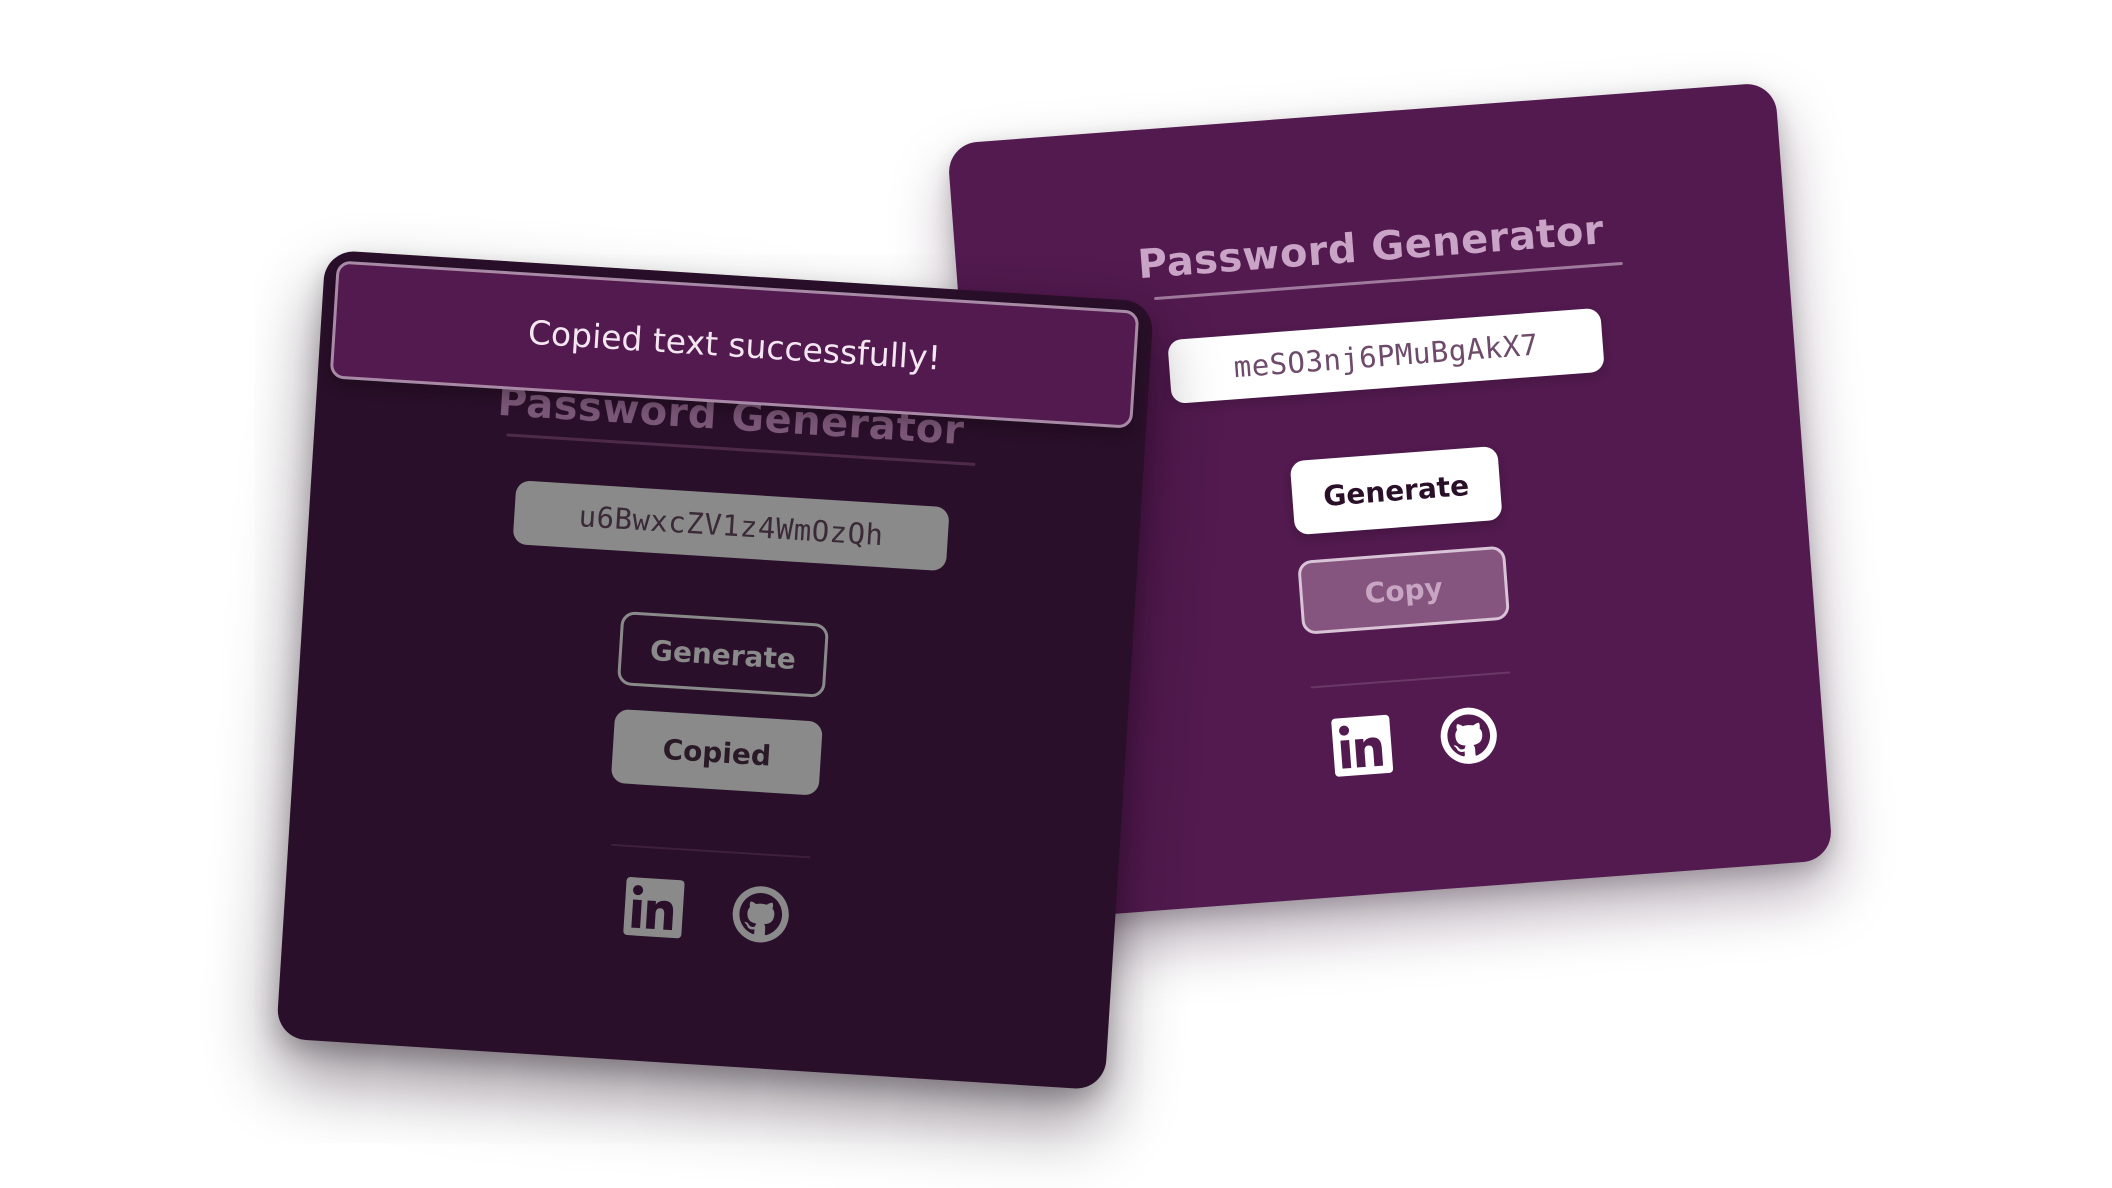 This screenshot has height=1188, width=2112. Describe the element at coordinates (716, 752) in the screenshot. I see `copied-button: Copied` at that location.